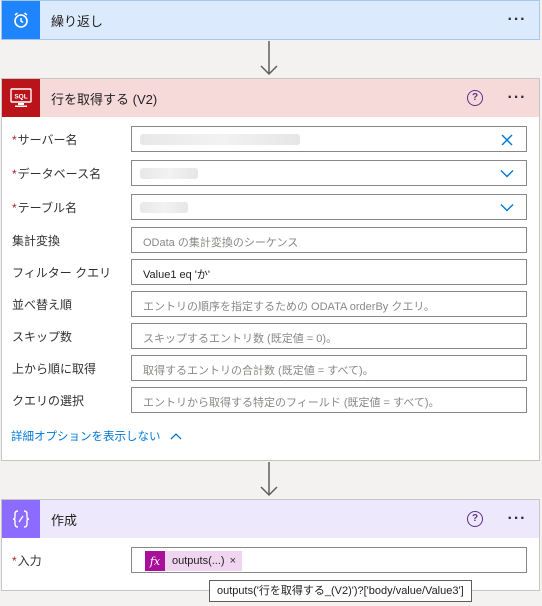 This screenshot has height=606, width=542. I want to click on select-query-input: エントリから取得する特定のフィールド (既定値 = すべて)。, so click(329, 400).